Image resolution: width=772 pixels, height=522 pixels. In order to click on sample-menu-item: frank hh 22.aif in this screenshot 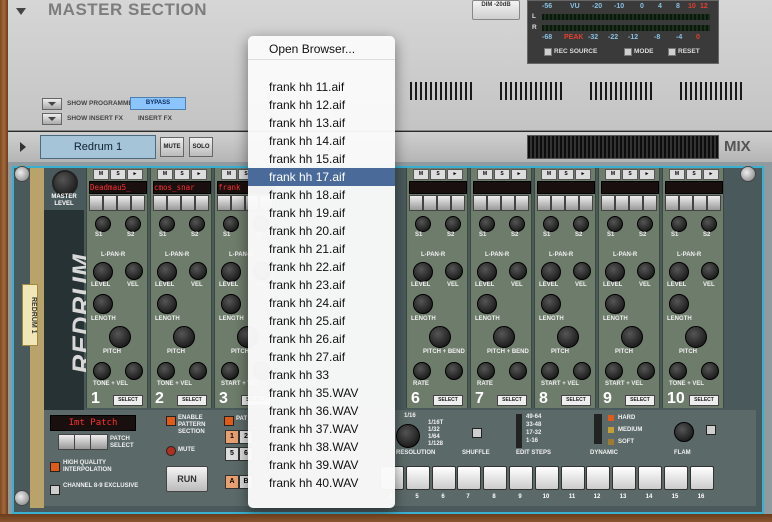, I will do `click(321, 267)`.